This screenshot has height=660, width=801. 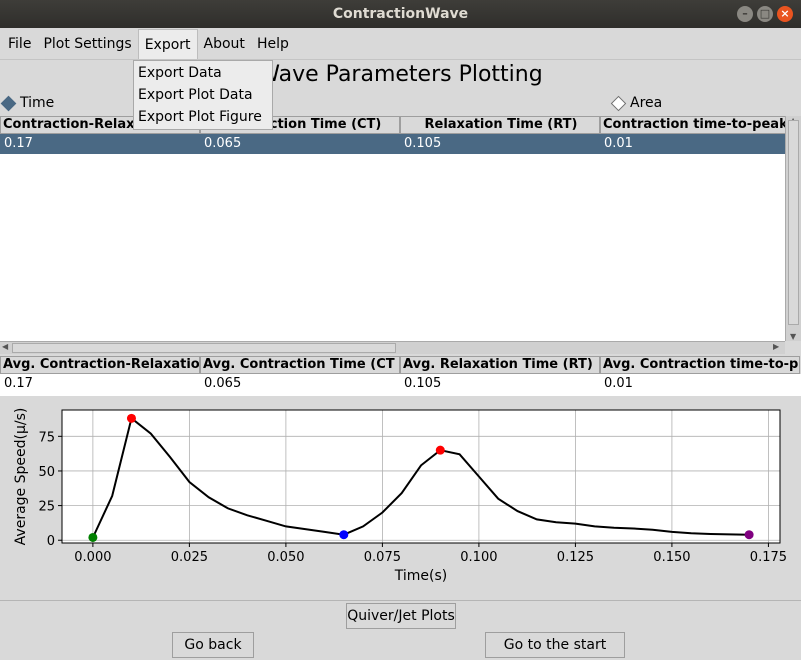 I want to click on menu-file: File, so click(x=19, y=44).